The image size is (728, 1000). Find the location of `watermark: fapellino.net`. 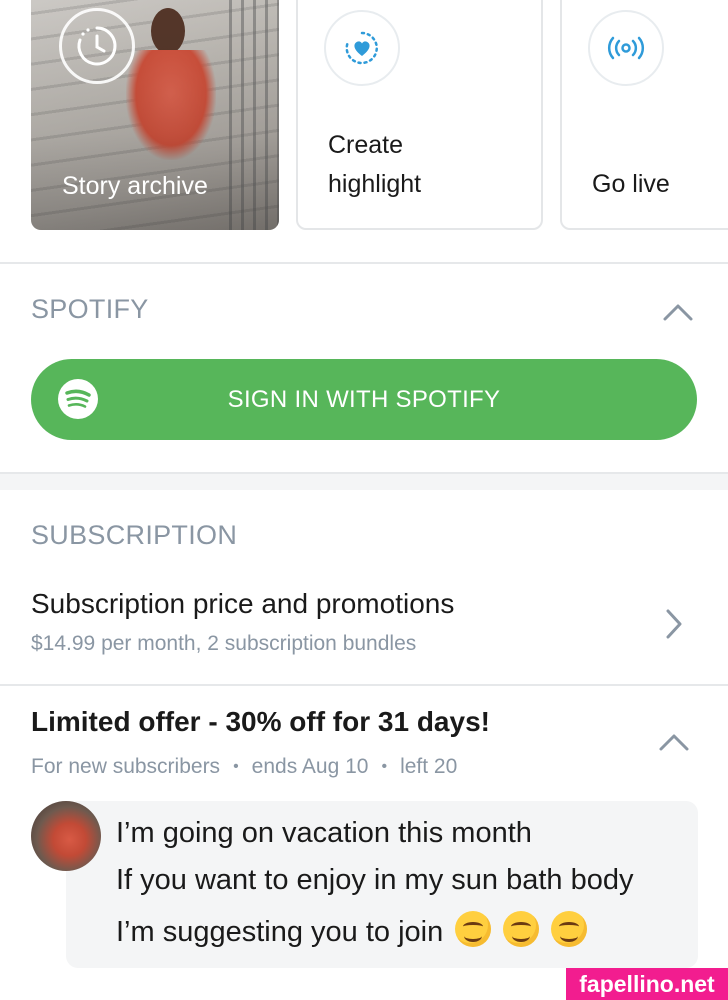

watermark: fapellino.net is located at coordinates (647, 984).